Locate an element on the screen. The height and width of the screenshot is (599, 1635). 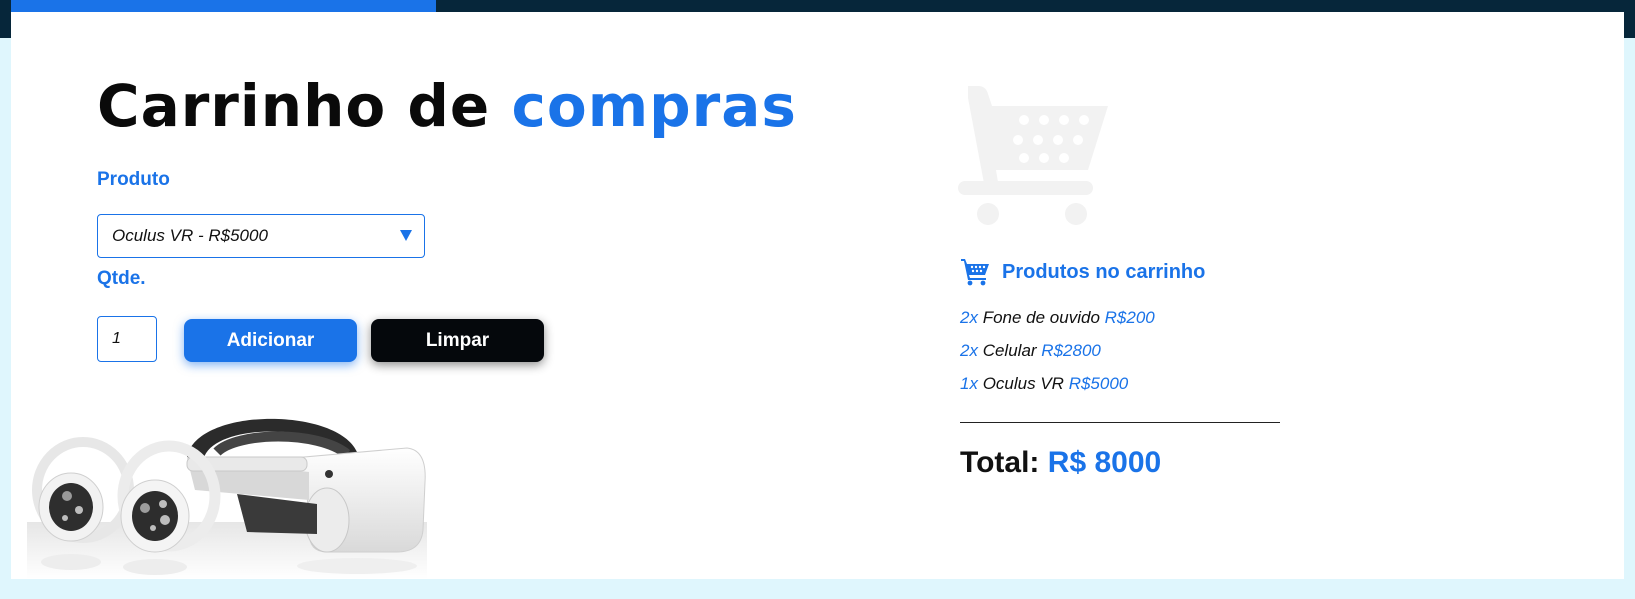
item-qty: 1x is located at coordinates (969, 383).